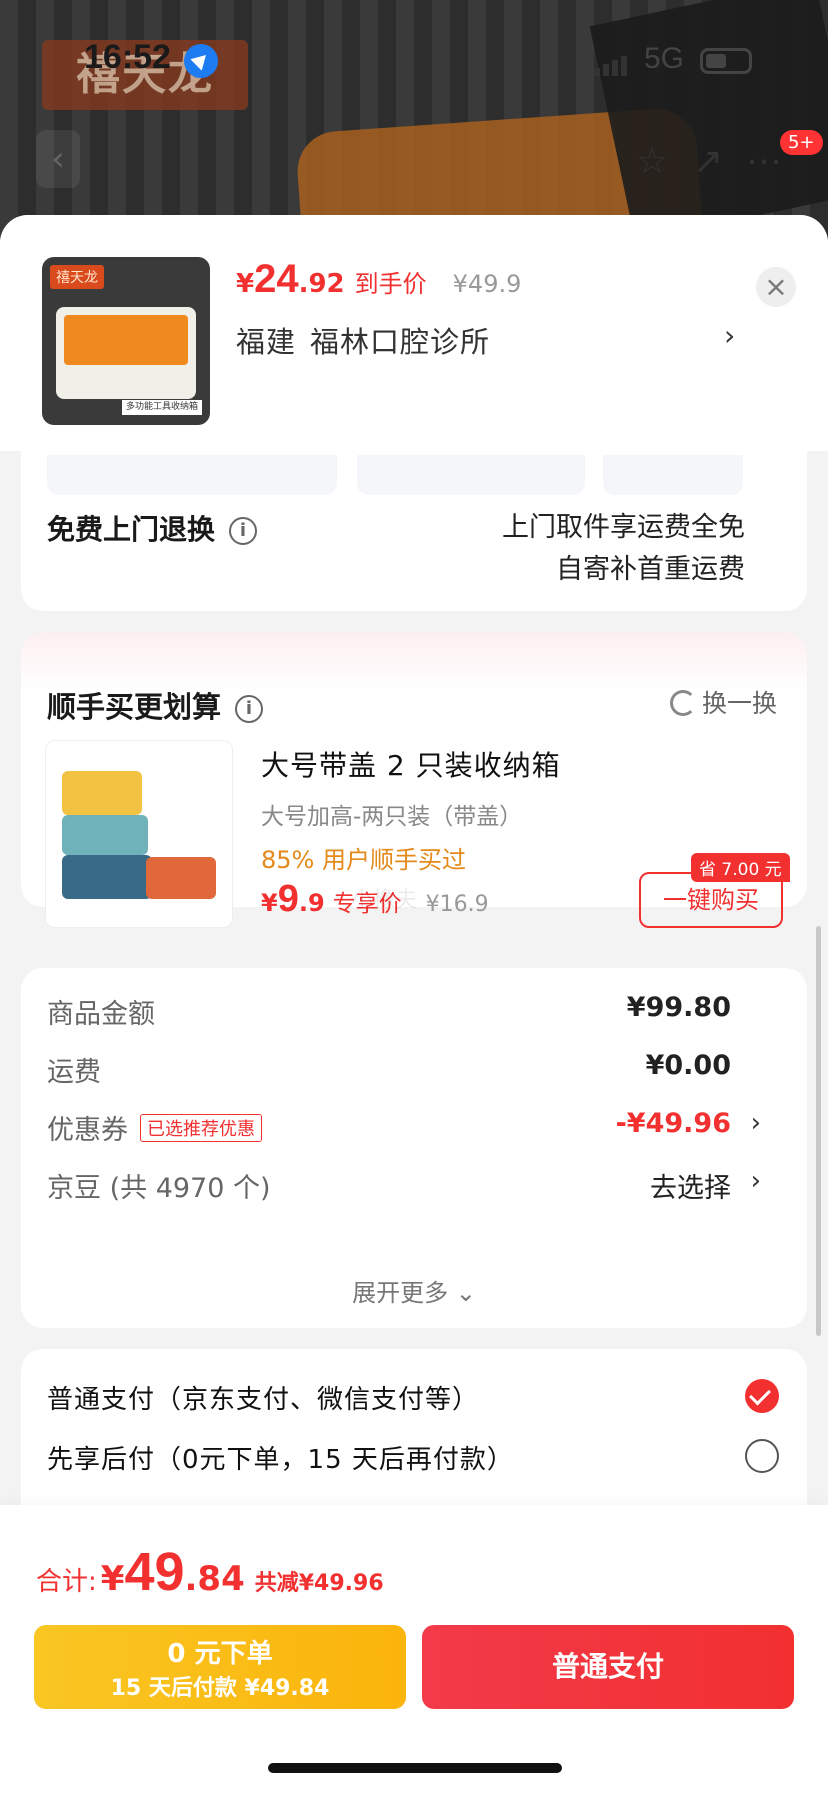 This screenshot has height=1796, width=828. I want to click on jd-beans-row: 京豆 (共 4970 个) 去选择 ›, so click(417, 1186).